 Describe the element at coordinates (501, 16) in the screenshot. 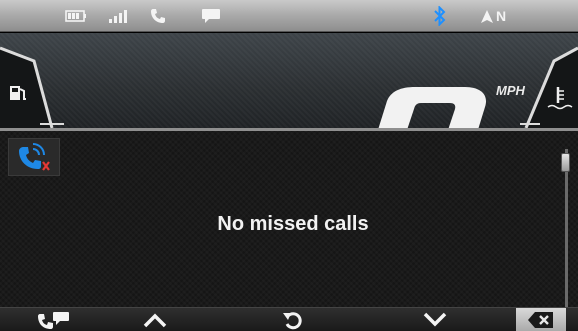

I see `compass-direction: N` at that location.